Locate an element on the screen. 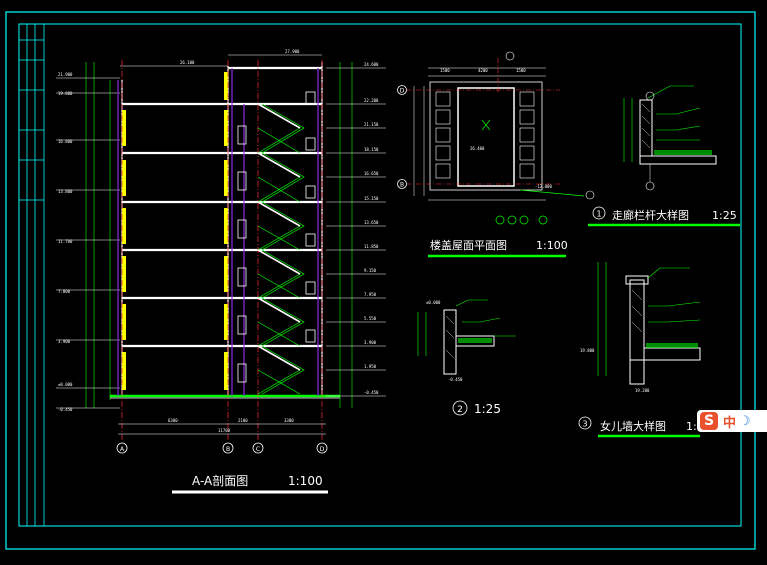 The height and width of the screenshot is (565, 767). detail-2-number: 2 is located at coordinates (460, 408).